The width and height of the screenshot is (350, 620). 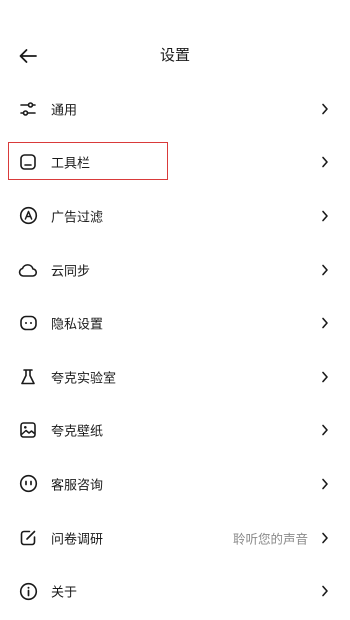 I want to click on menu-item-lab: 夸克实验室, so click(x=175, y=377).